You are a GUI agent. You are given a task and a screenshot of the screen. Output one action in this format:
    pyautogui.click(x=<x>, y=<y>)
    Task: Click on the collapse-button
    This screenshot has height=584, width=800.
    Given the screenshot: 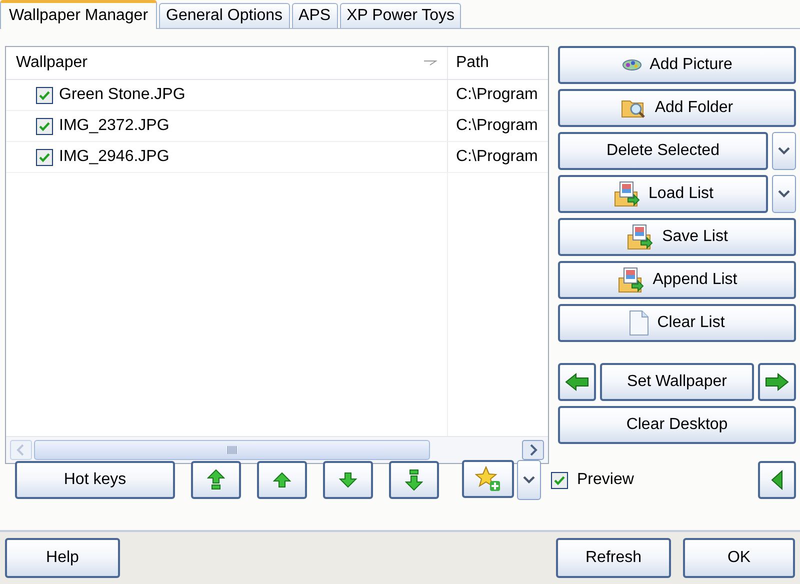 What is the action you would take?
    pyautogui.click(x=777, y=480)
    